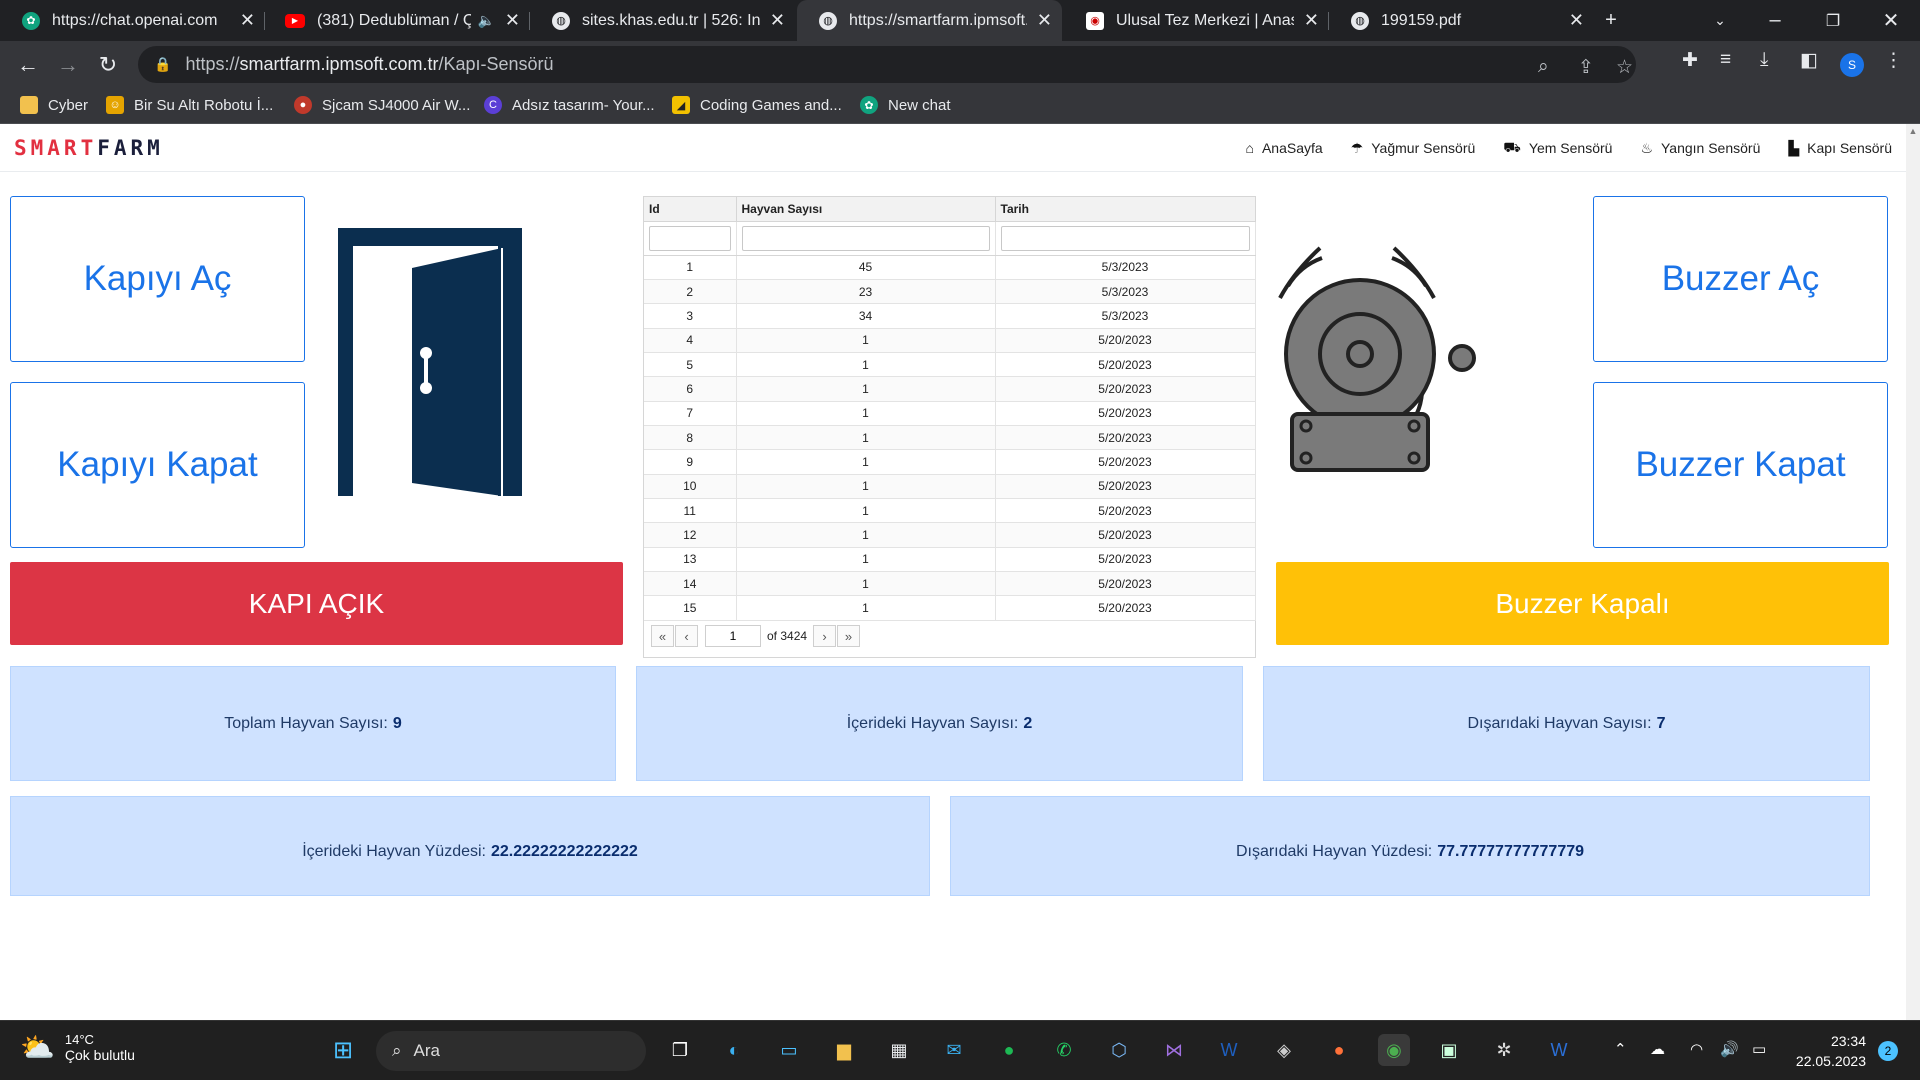  Describe the element at coordinates (1764, 60) in the screenshot. I see `download-icon: ⤓` at that location.